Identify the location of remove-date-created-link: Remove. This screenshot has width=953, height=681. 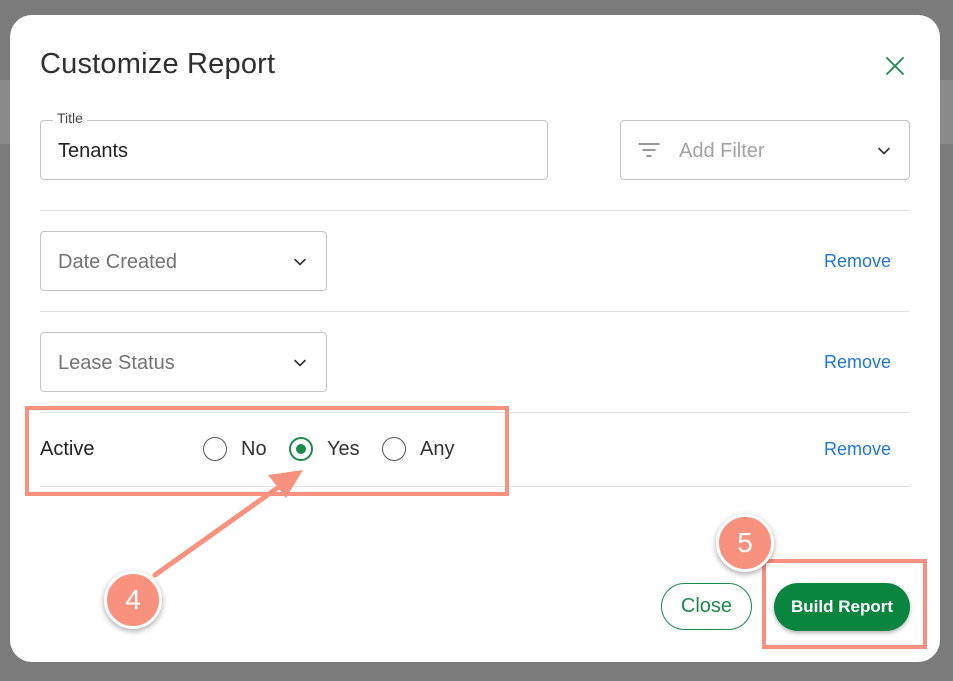
(857, 261).